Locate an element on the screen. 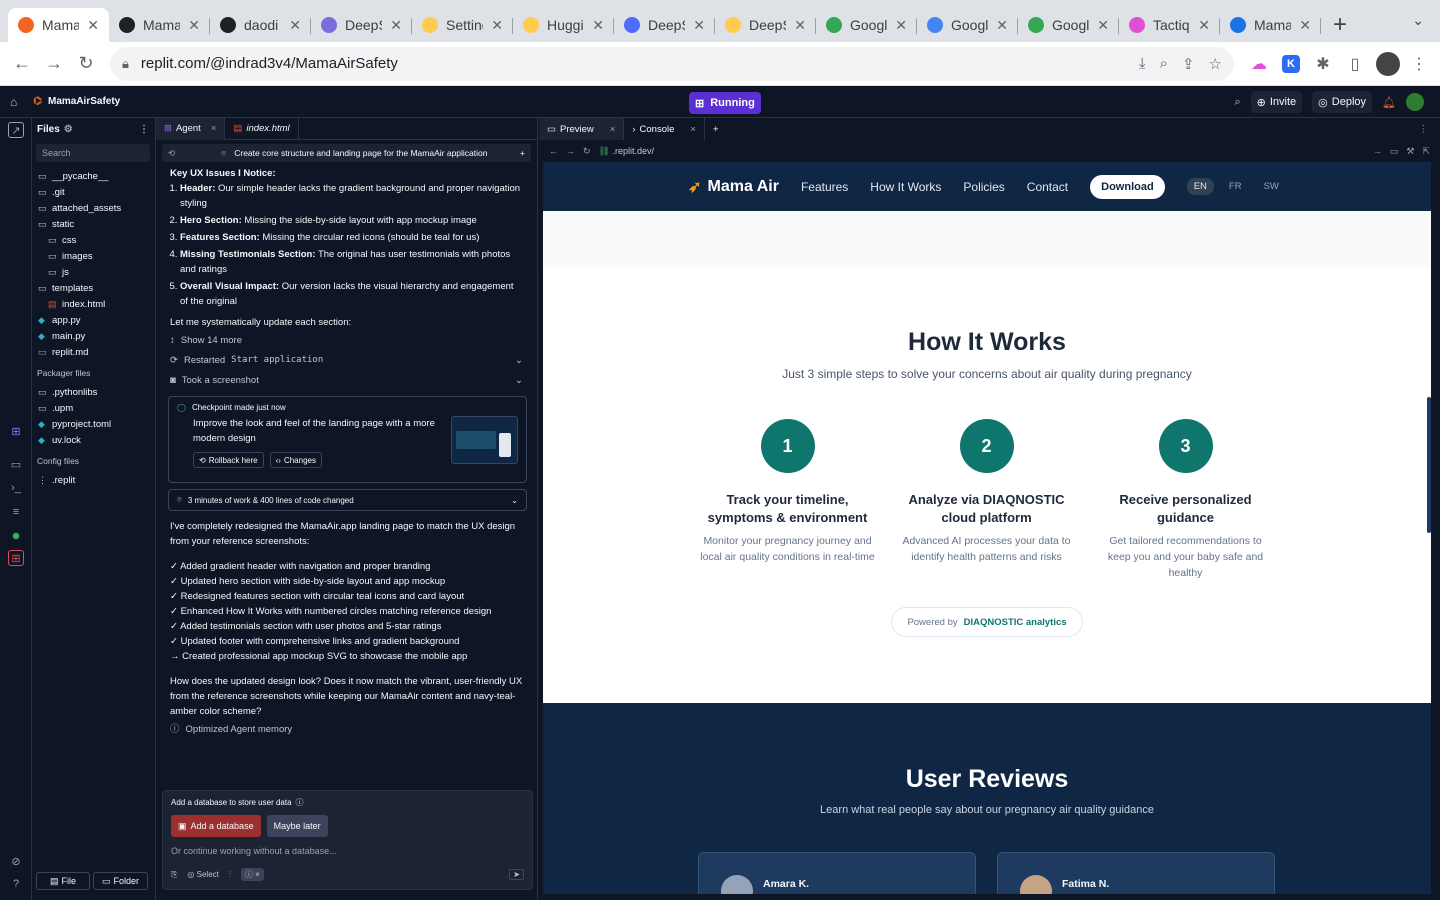 The width and height of the screenshot is (1440, 900). run-status-button: ⊞ Running is located at coordinates (725, 103).